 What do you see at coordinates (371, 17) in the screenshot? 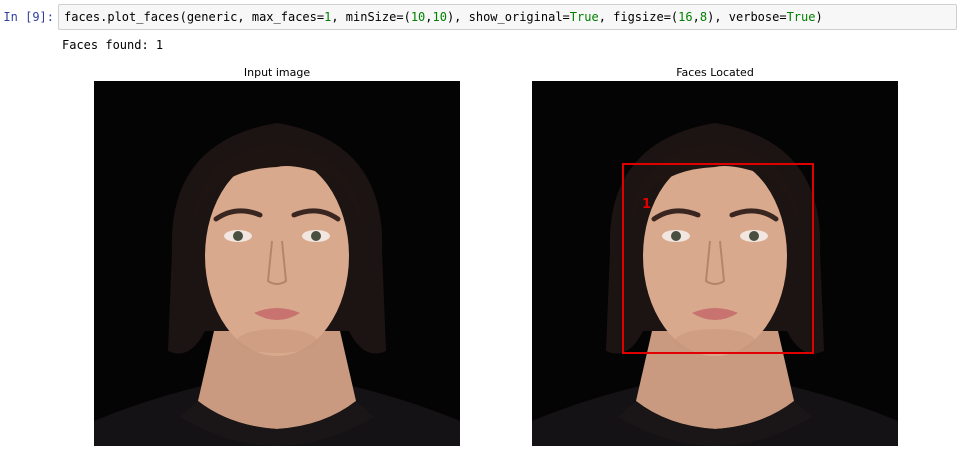
I see `code-text: , minSize=(` at bounding box center [371, 17].